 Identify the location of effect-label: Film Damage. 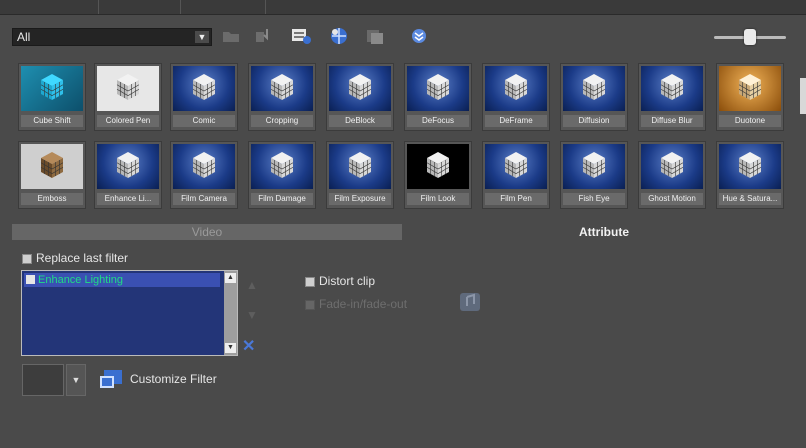
(282, 199).